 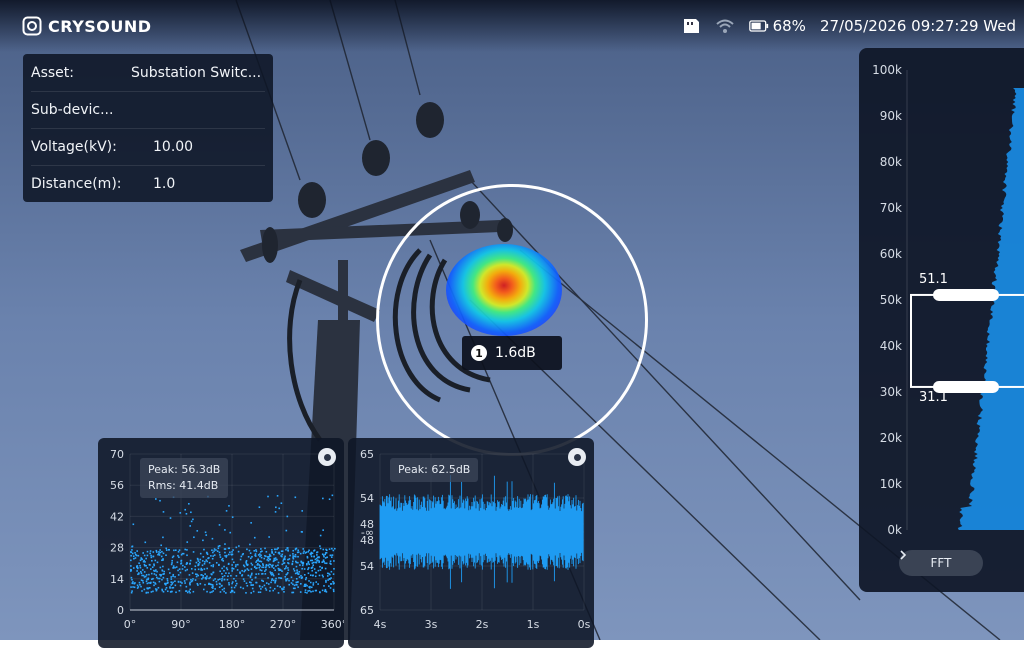 What do you see at coordinates (327, 457) in the screenshot?
I see `phase-settings-button` at bounding box center [327, 457].